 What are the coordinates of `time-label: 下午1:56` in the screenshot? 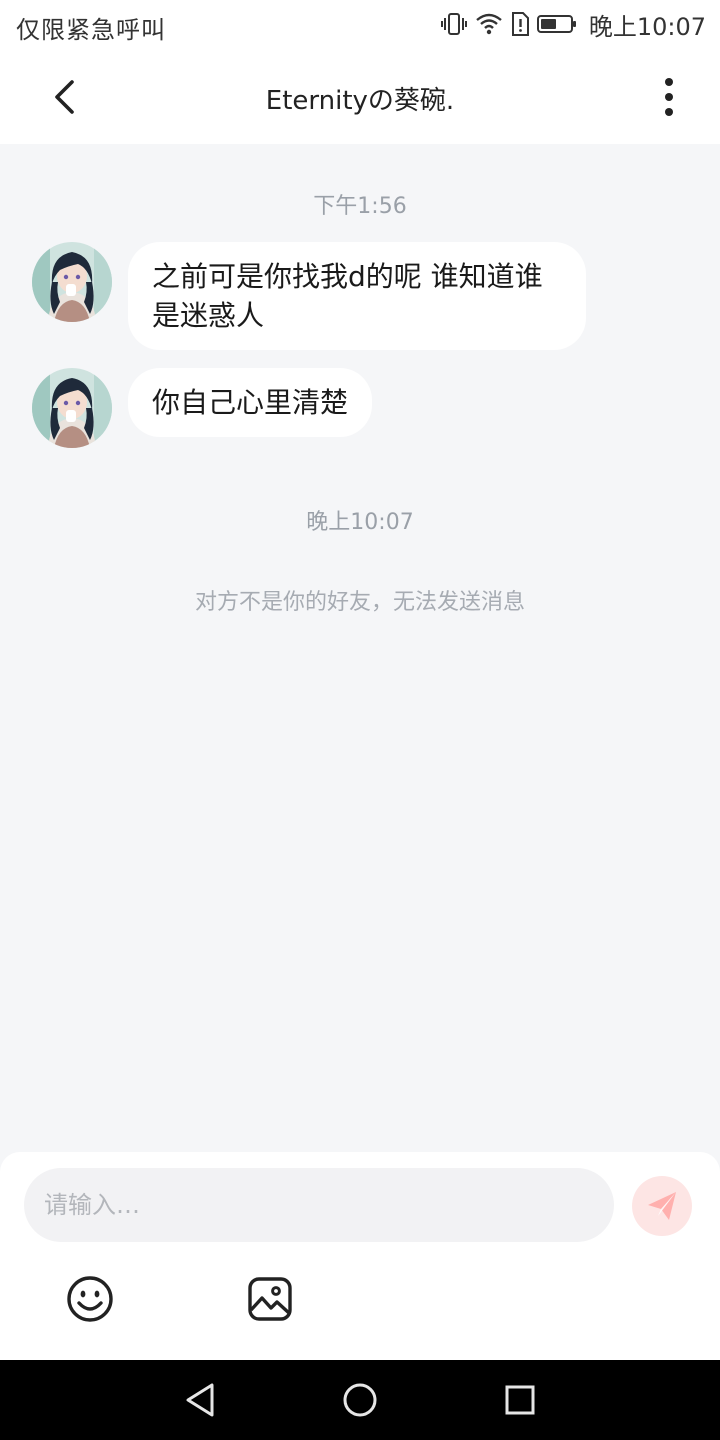 It's located at (360, 206).